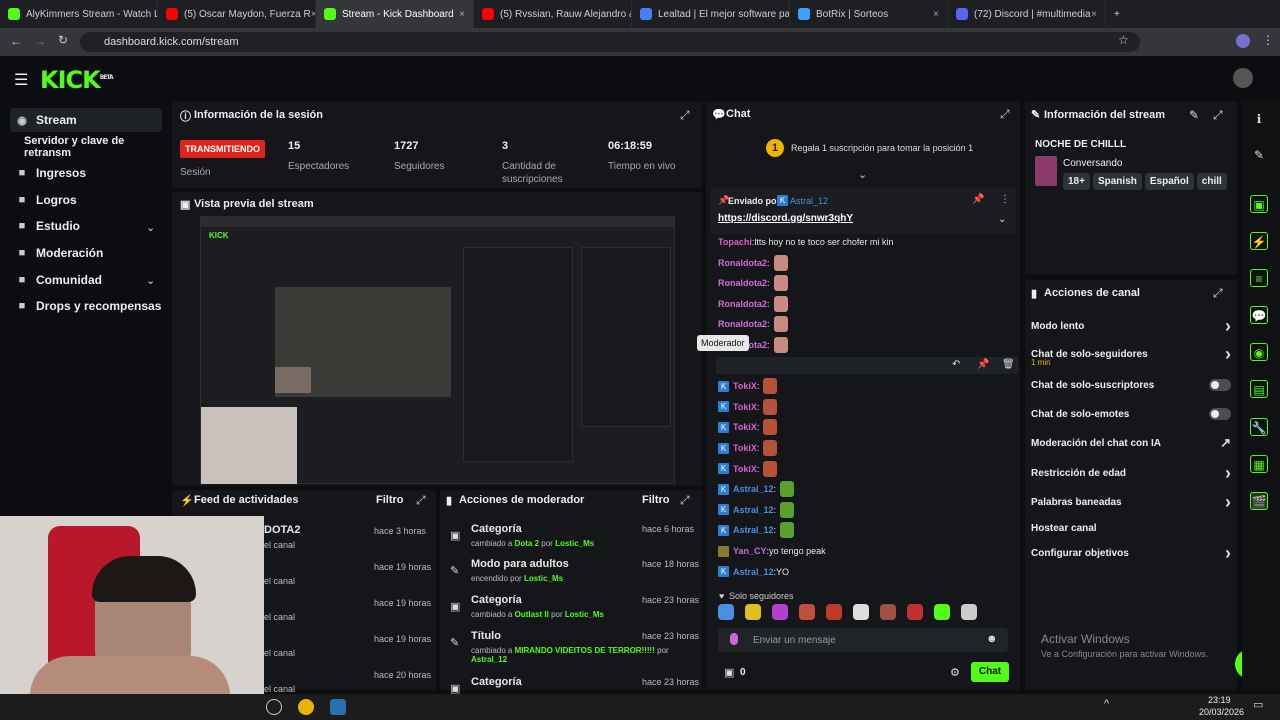  Describe the element at coordinates (1106, 704) in the screenshot. I see `tray-chevron-icon: ^` at that location.